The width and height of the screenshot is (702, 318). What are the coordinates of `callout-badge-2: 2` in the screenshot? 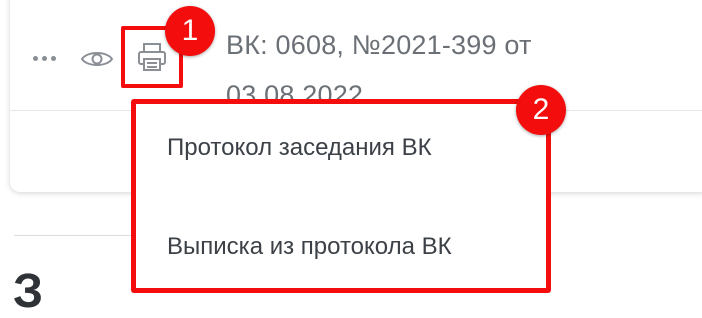 It's located at (541, 110).